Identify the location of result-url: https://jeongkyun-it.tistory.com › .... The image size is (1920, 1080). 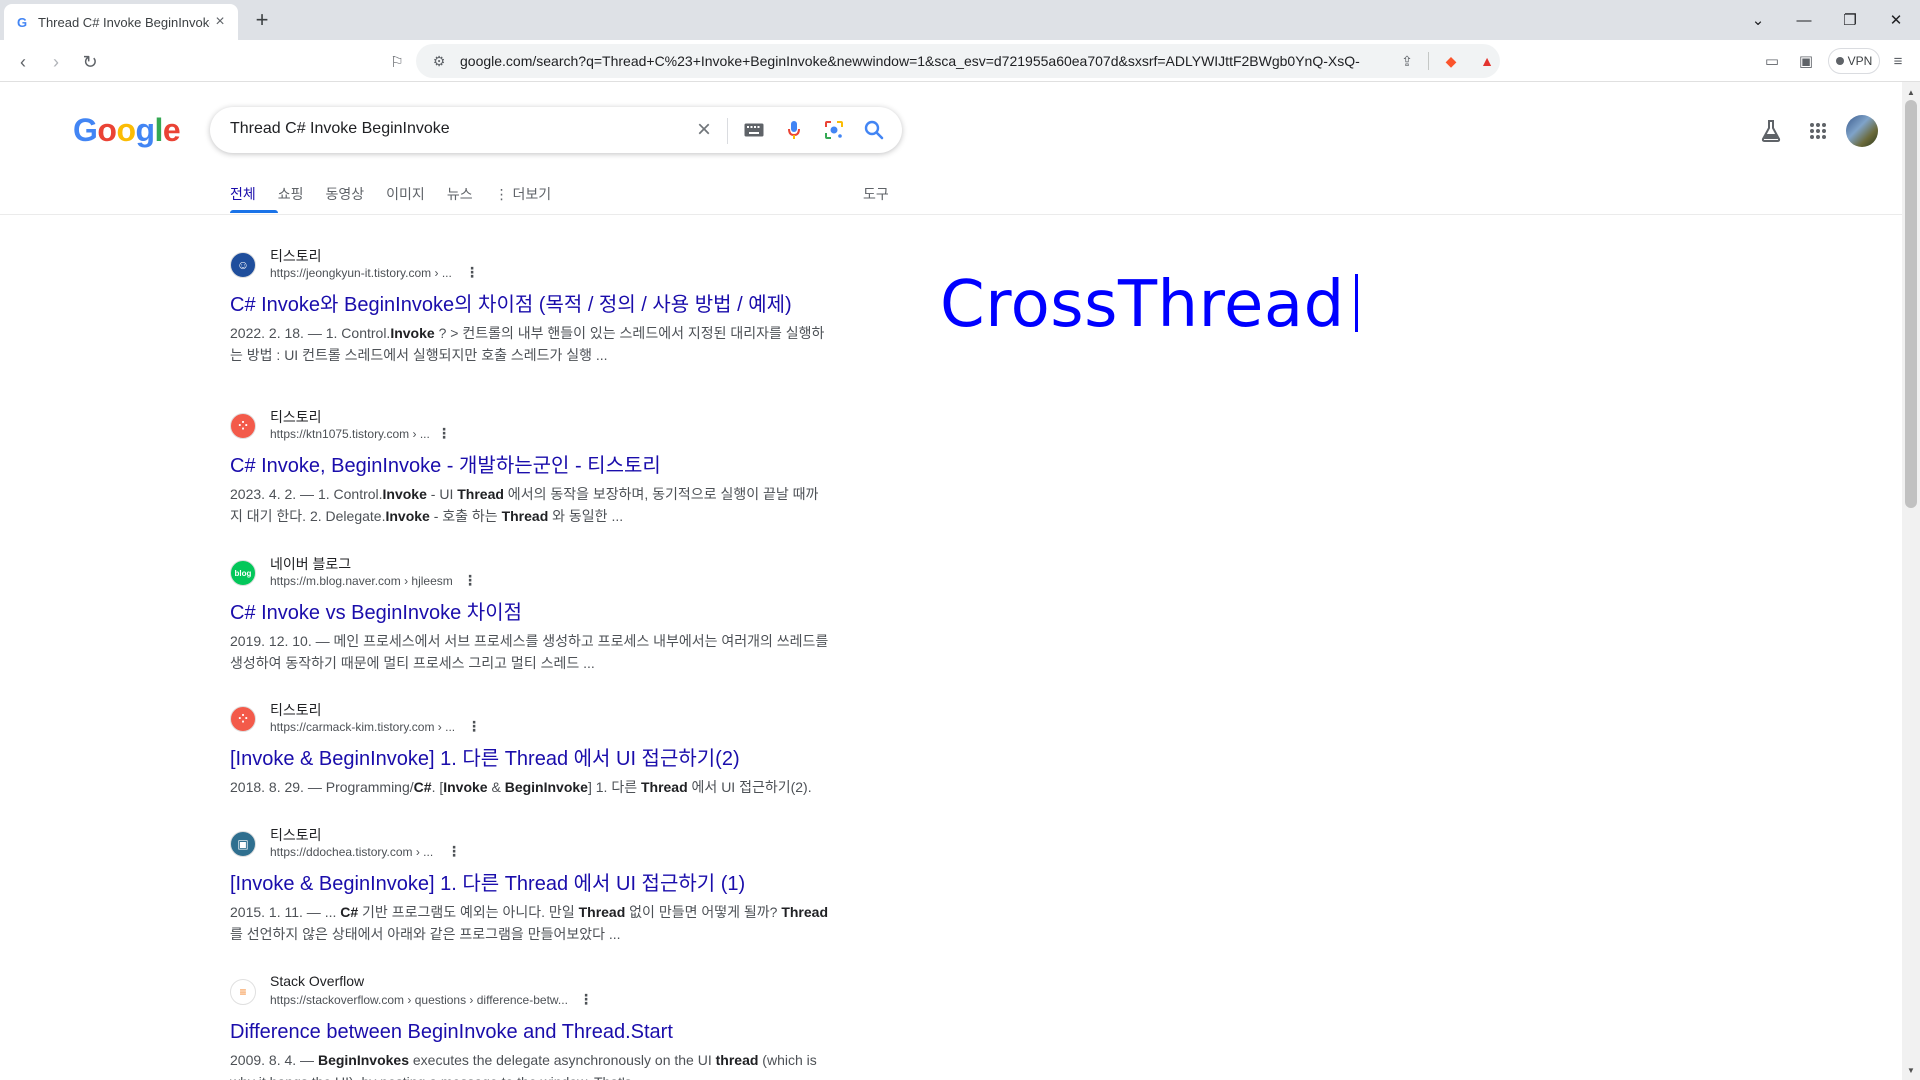
(361, 273).